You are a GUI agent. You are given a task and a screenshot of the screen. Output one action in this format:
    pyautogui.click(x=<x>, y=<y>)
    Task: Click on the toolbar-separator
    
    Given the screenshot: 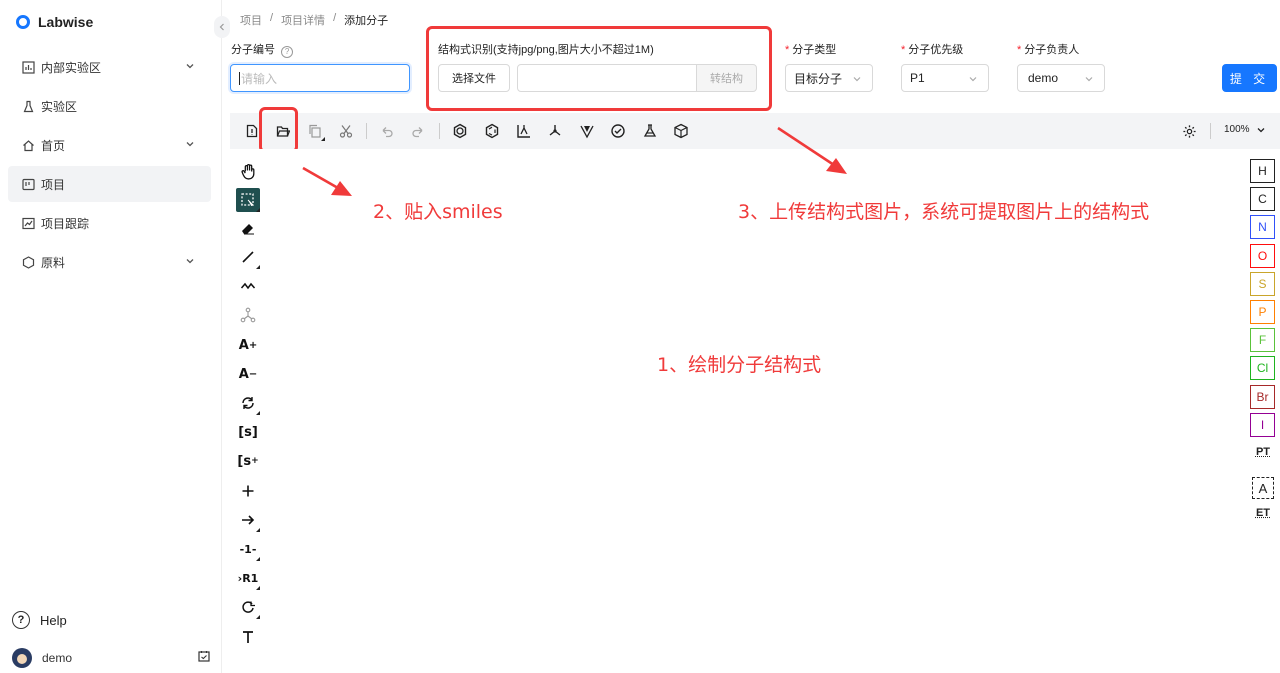 What is the action you would take?
    pyautogui.click(x=1210, y=131)
    